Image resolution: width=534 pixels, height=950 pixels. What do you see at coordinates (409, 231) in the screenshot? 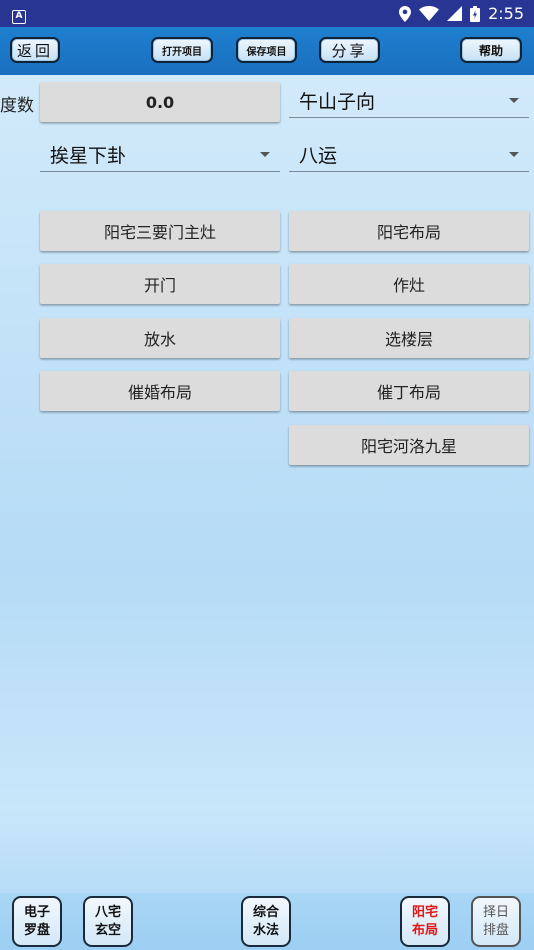
I see `house-layout-button: 阳宅布局` at bounding box center [409, 231].